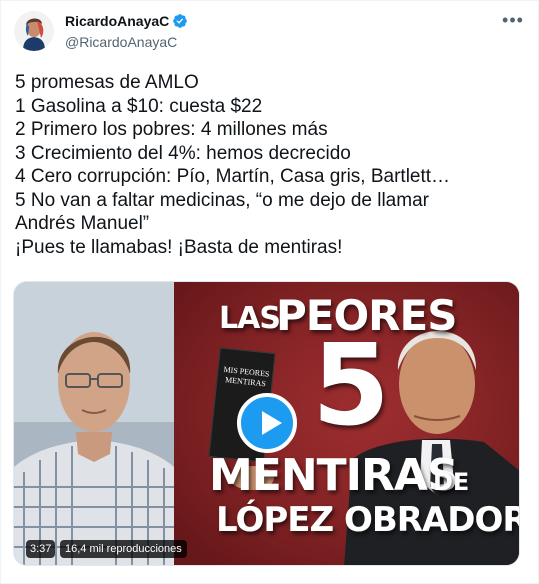 This screenshot has height=584, width=539. Describe the element at coordinates (126, 31) in the screenshot. I see `author-block: RicardoAnayaC @RicardoAnayaC` at that location.